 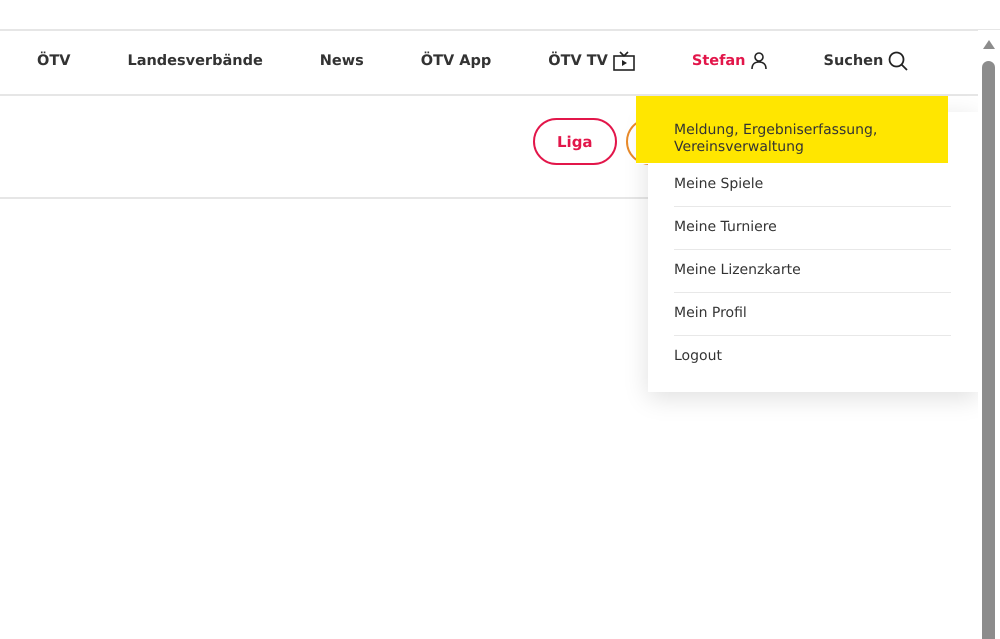 What do you see at coordinates (812, 357) in the screenshot?
I see `menu-item: Logout` at bounding box center [812, 357].